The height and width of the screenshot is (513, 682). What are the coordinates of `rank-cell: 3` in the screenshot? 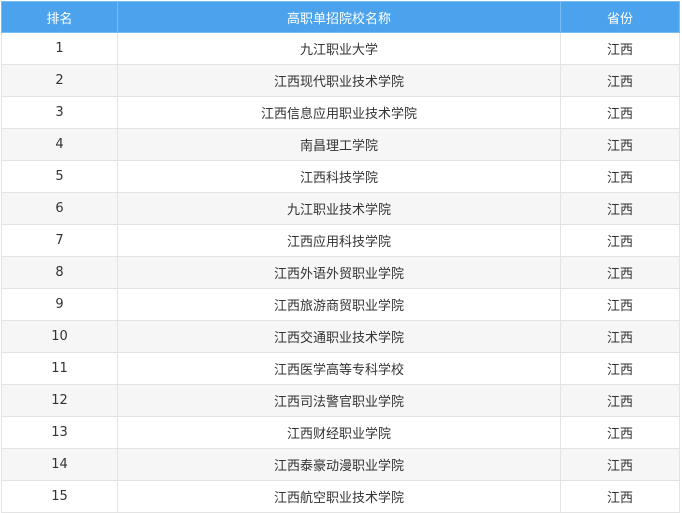 It's located at (59, 112).